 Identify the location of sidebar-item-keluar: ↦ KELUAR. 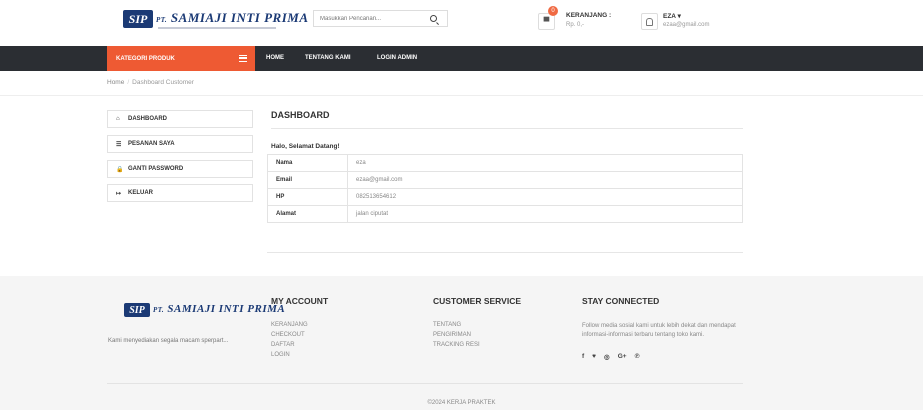
(180, 193).